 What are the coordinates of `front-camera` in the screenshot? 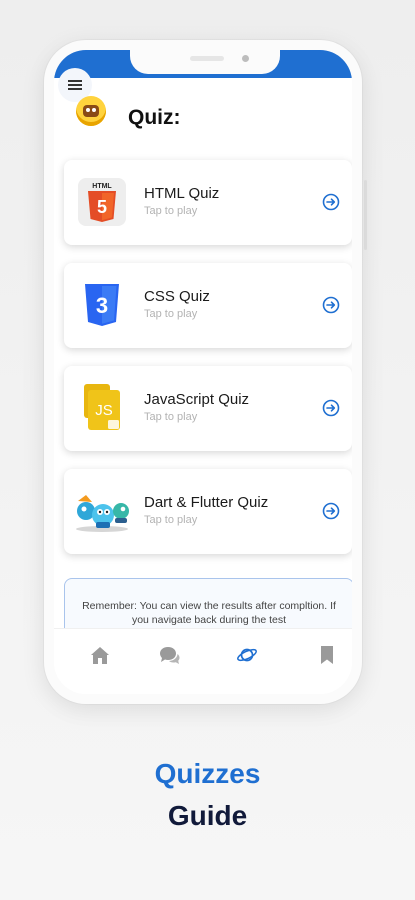 It's located at (245, 58).